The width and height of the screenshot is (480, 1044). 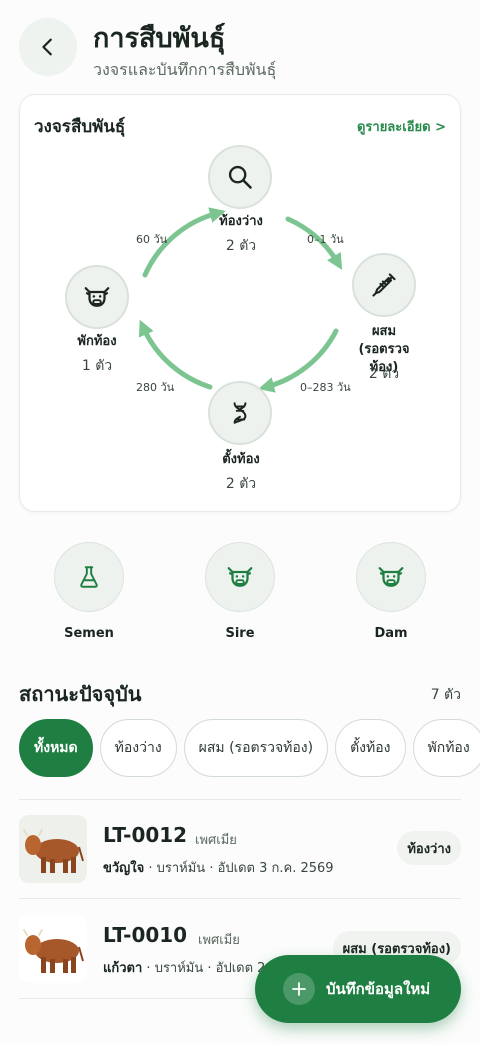 What do you see at coordinates (370, 748) in the screenshot?
I see `filter-chip-pregnant: ตั้งท้อง` at bounding box center [370, 748].